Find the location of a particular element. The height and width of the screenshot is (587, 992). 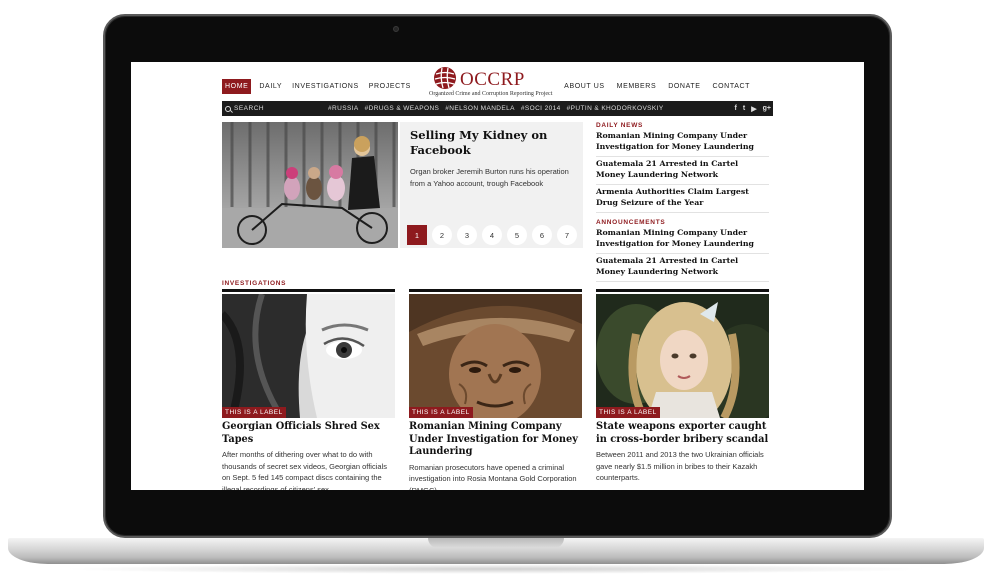

laptop-shadow is located at coordinates (496, 569).